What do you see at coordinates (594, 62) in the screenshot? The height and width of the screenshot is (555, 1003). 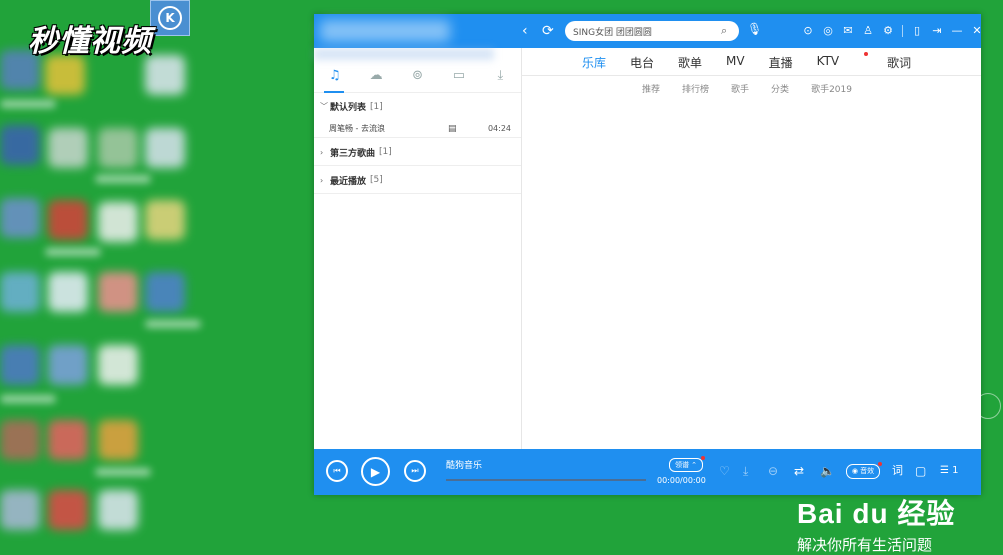 I see `tab-music-library: 乐库` at bounding box center [594, 62].